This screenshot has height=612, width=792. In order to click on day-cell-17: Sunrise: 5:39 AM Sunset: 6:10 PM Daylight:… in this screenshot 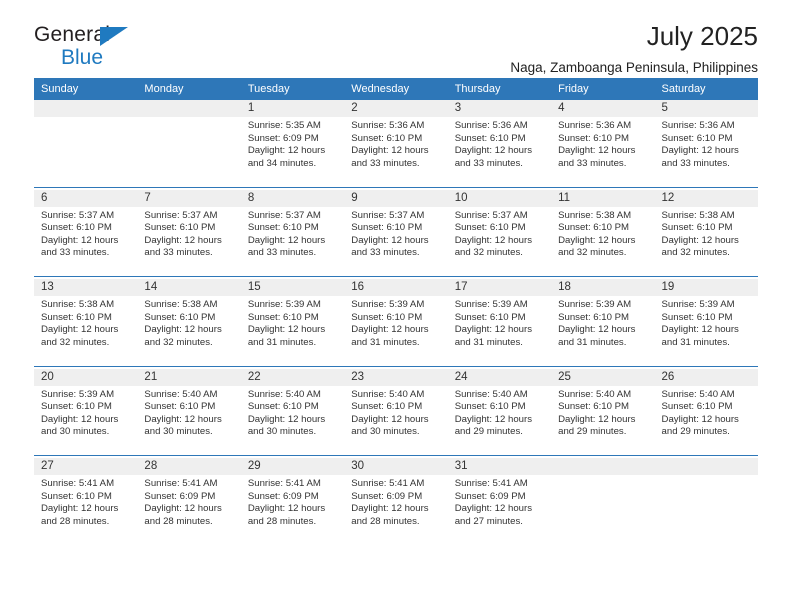, I will do `click(499, 331)`.